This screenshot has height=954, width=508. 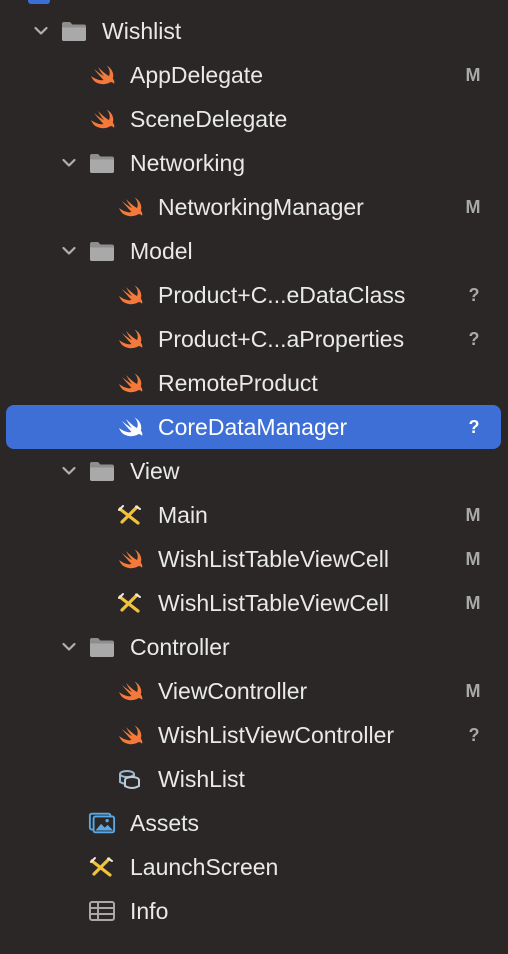 What do you see at coordinates (142, 31) in the screenshot?
I see `navigator-item-label: Wishlist` at bounding box center [142, 31].